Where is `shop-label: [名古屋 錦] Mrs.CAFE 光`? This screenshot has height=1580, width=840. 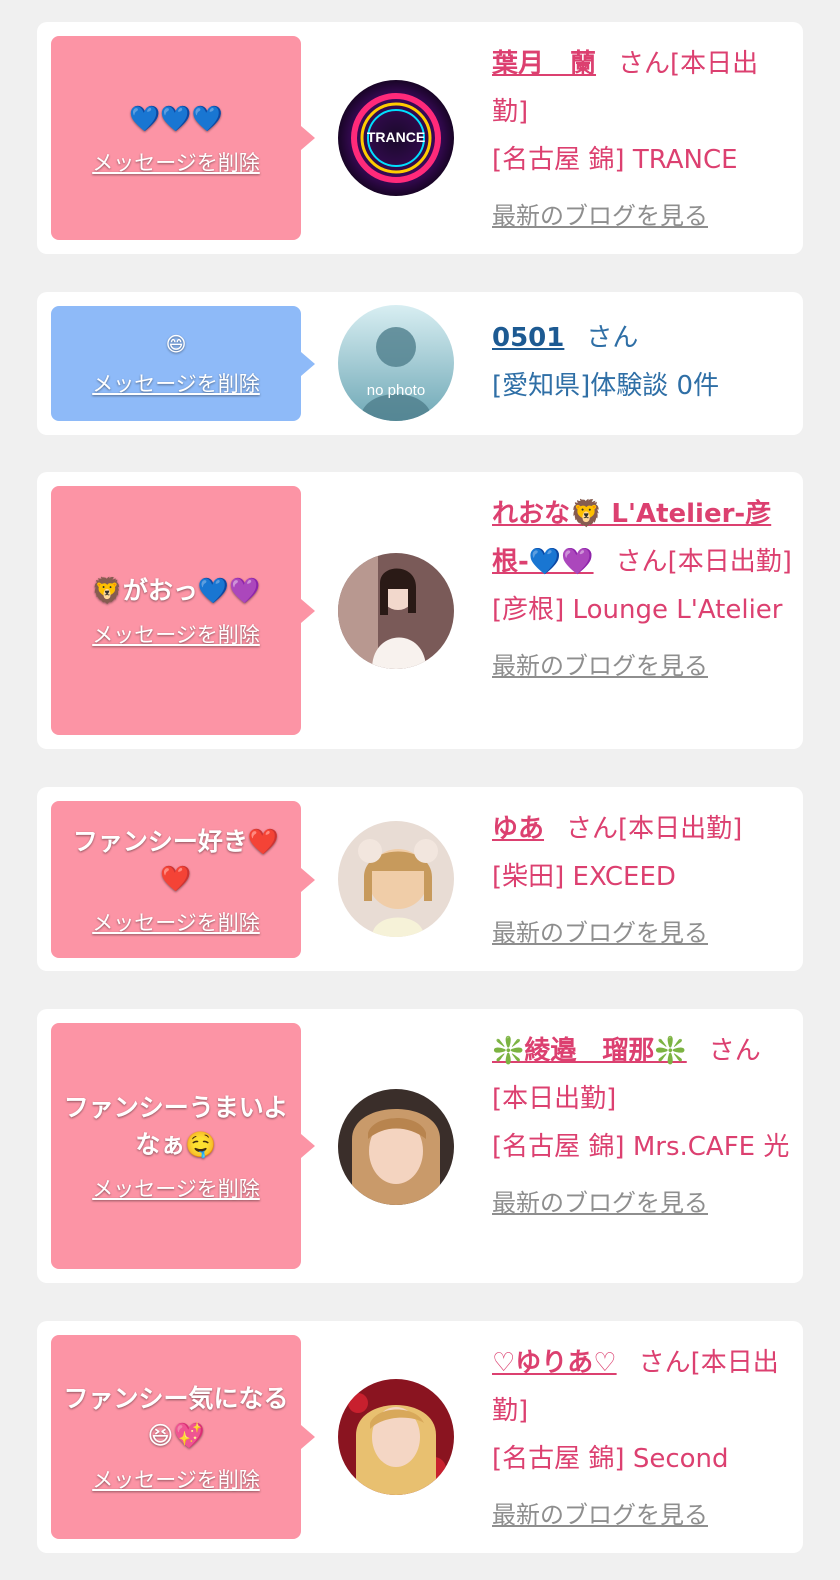 shop-label: [名古屋 錦] Mrs.CAFE 光 is located at coordinates (641, 1147).